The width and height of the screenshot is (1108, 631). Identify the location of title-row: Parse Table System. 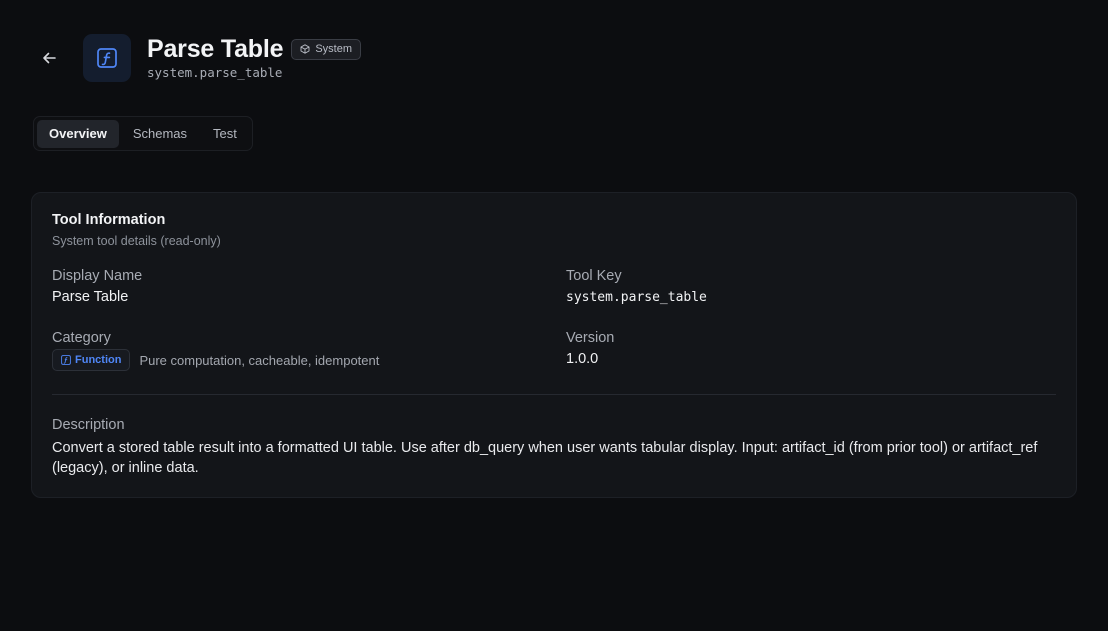
(254, 49).